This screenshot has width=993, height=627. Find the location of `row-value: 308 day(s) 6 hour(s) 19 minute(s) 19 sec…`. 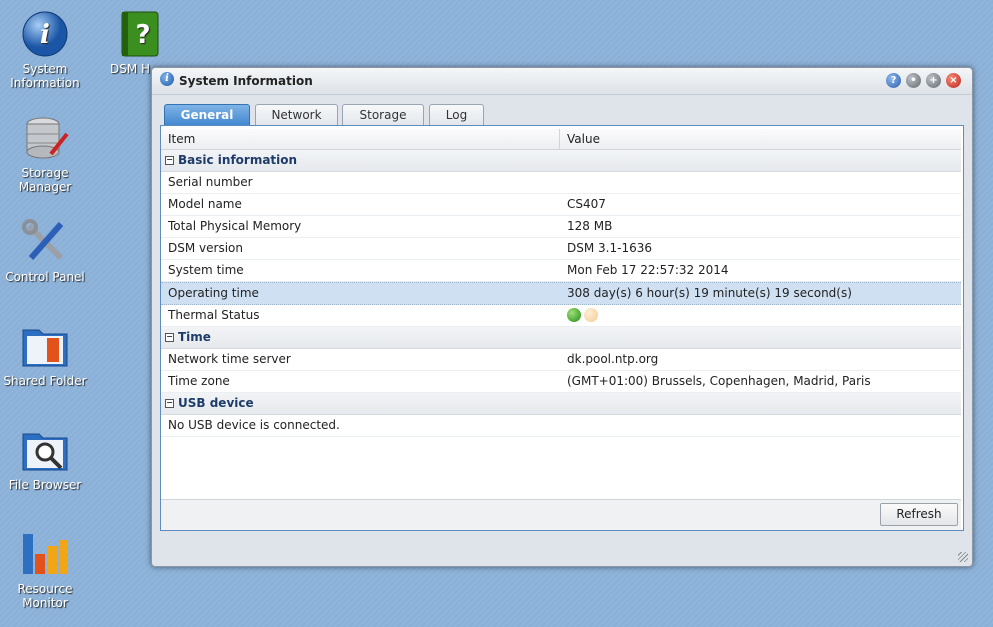

row-value: 308 day(s) 6 hour(s) 19 minute(s) 19 sec… is located at coordinates (709, 293).